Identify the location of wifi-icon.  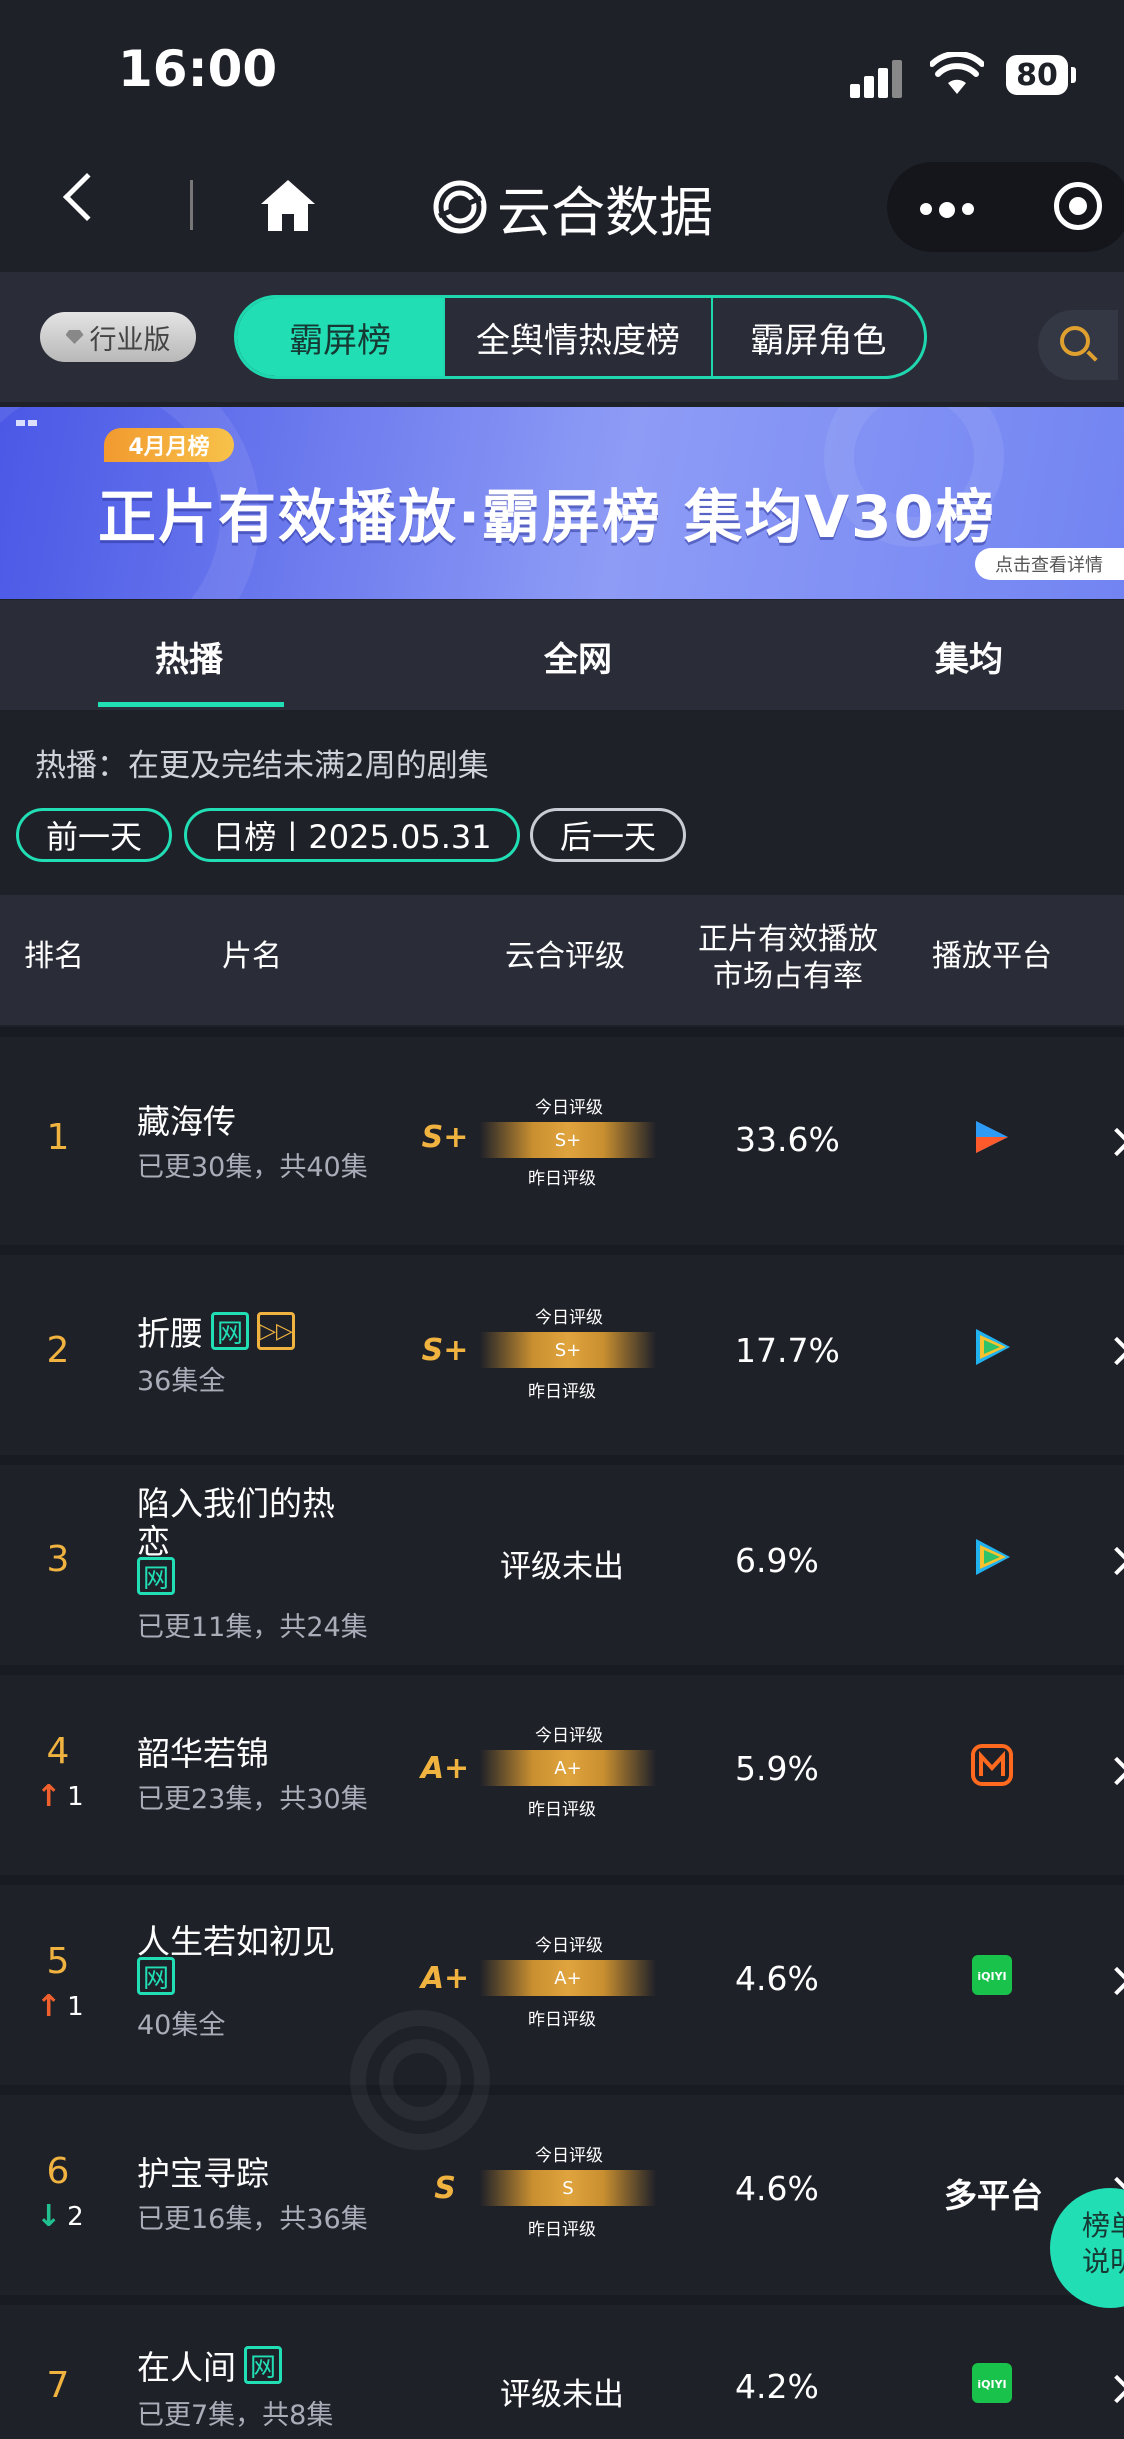
(957, 73).